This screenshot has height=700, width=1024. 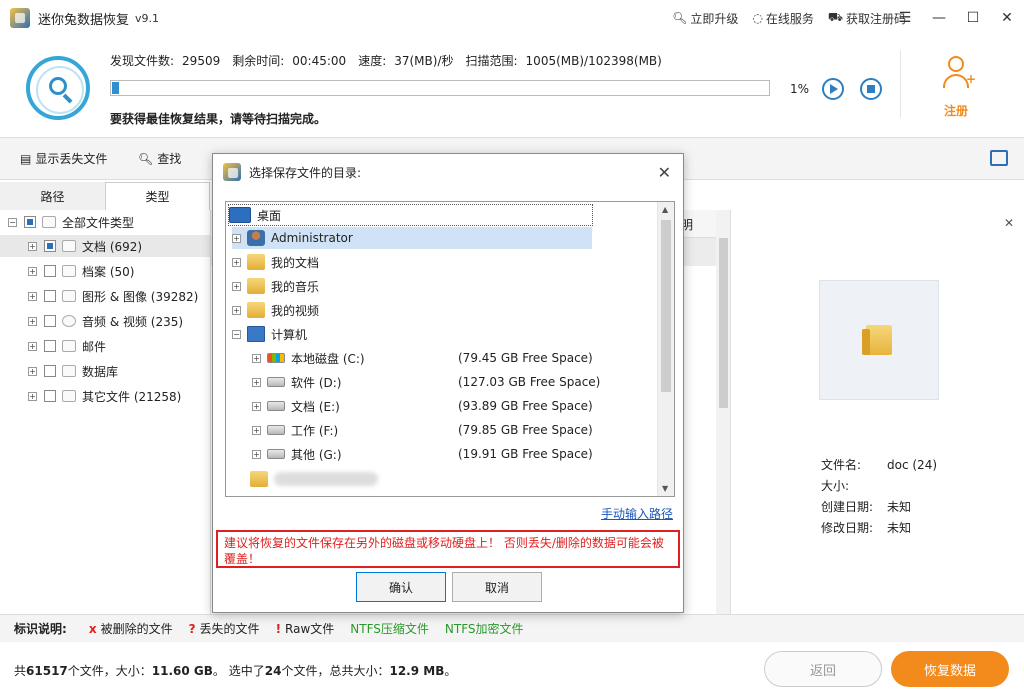 What do you see at coordinates (440, 88) in the screenshot?
I see `scan-progress-bar` at bounding box center [440, 88].